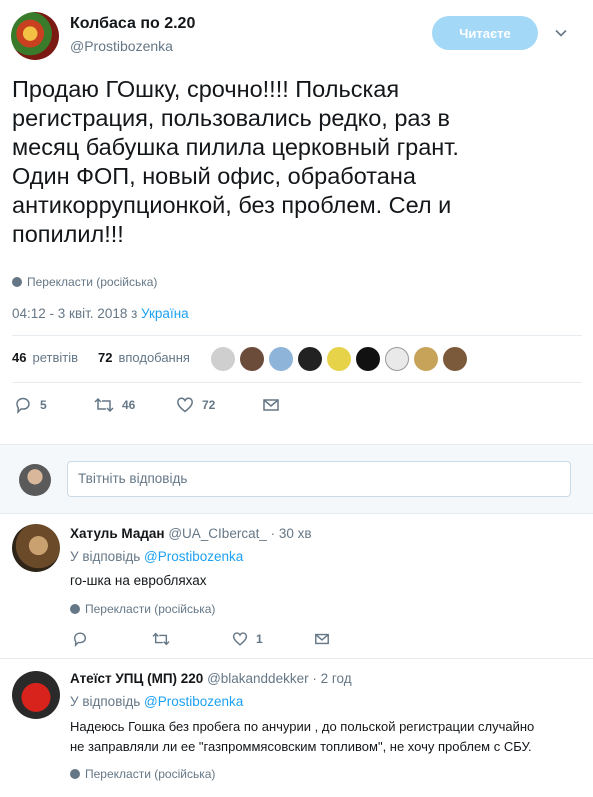 Image resolution: width=593 pixels, height=797 pixels. Describe the element at coordinates (35, 480) in the screenshot. I see `current-user-avatar` at that location.